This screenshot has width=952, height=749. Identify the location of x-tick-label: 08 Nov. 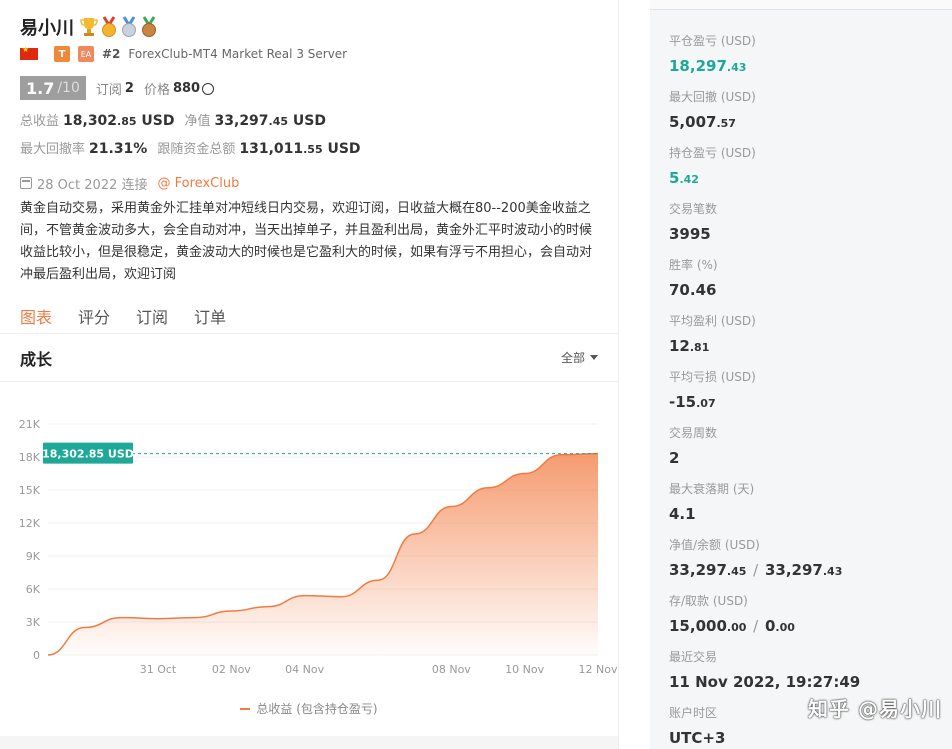
(451, 669).